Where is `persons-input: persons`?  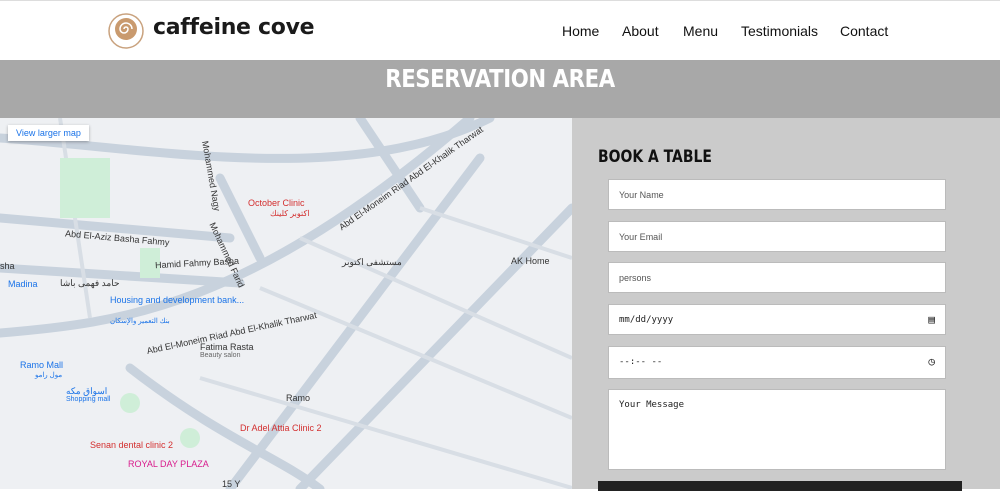
persons-input: persons is located at coordinates (777, 277).